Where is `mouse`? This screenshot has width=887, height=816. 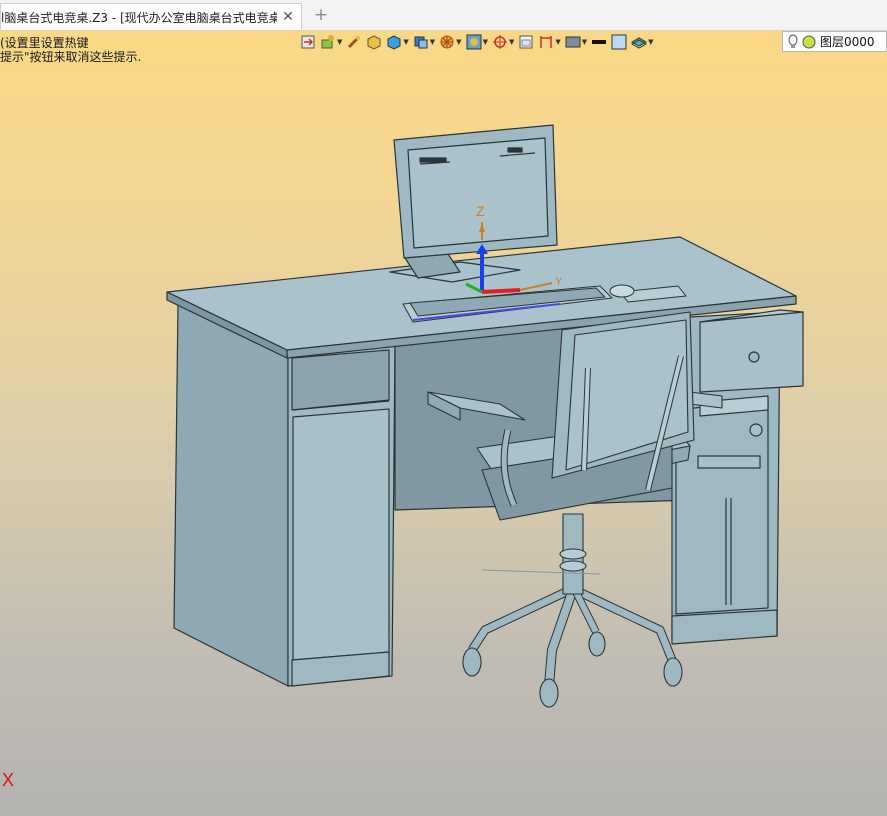
mouse is located at coordinates (622, 291).